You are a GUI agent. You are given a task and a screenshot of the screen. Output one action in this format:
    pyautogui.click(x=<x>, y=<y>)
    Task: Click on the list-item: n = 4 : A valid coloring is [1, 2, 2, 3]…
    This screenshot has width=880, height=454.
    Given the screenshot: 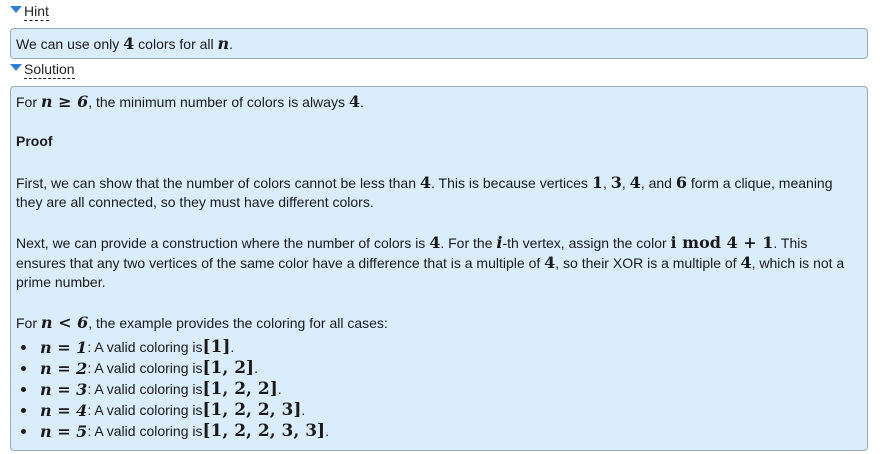 What is the action you would take?
    pyautogui.click(x=172, y=410)
    